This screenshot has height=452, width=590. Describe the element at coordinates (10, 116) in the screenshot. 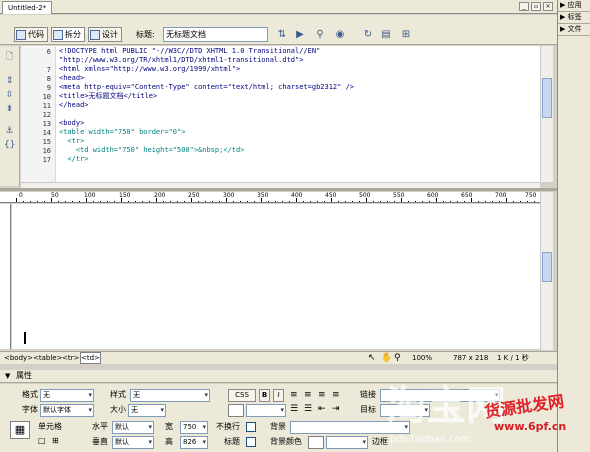

I see `coding-toolbar: 🗋 ⇕ ⇳ ⇟ ⚓ {}` at that location.